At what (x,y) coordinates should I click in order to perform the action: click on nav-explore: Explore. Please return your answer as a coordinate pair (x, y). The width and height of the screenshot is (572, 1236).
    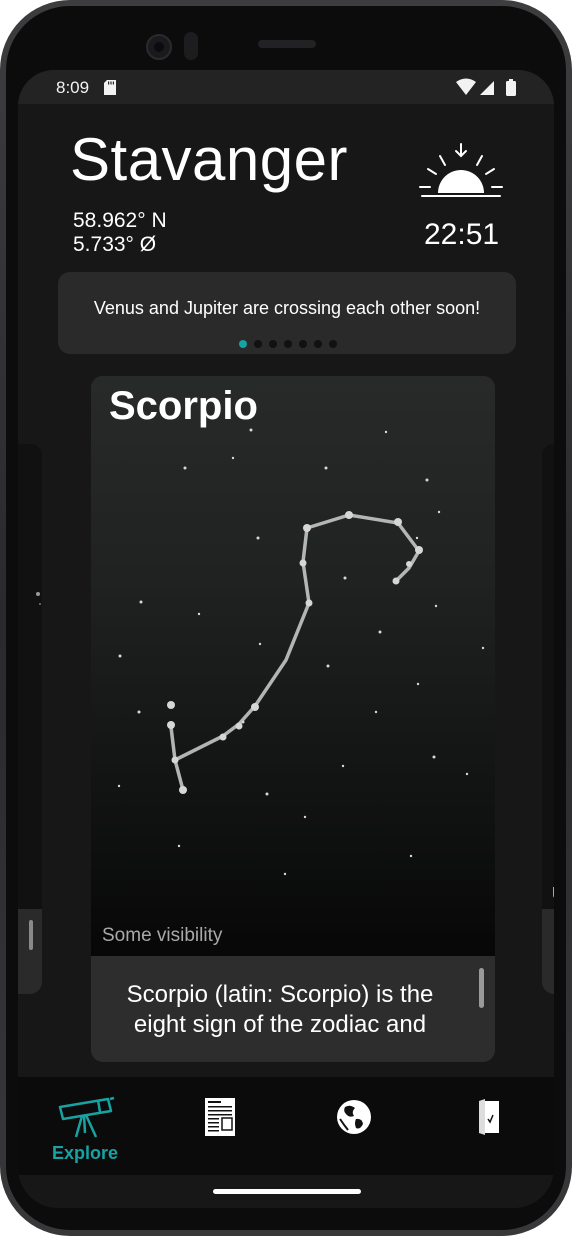
    Looking at the image, I should click on (85, 1126).